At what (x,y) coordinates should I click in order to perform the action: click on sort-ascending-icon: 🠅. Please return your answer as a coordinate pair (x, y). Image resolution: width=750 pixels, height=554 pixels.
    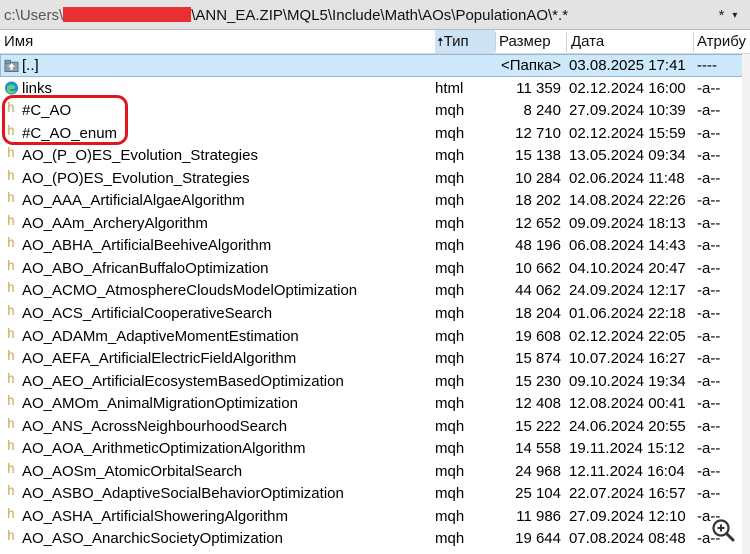
    Looking at the image, I should click on (440, 42).